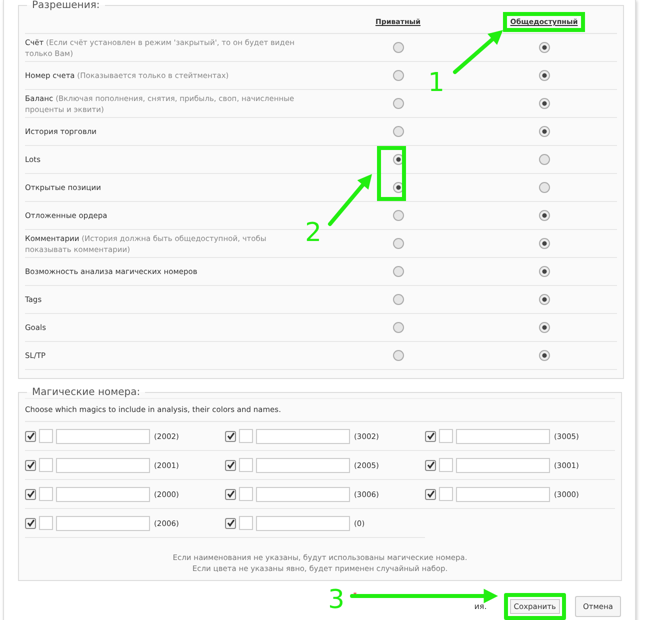 This screenshot has height=620, width=664. What do you see at coordinates (391, 173) in the screenshot?
I see `highlight-frame` at bounding box center [391, 173].